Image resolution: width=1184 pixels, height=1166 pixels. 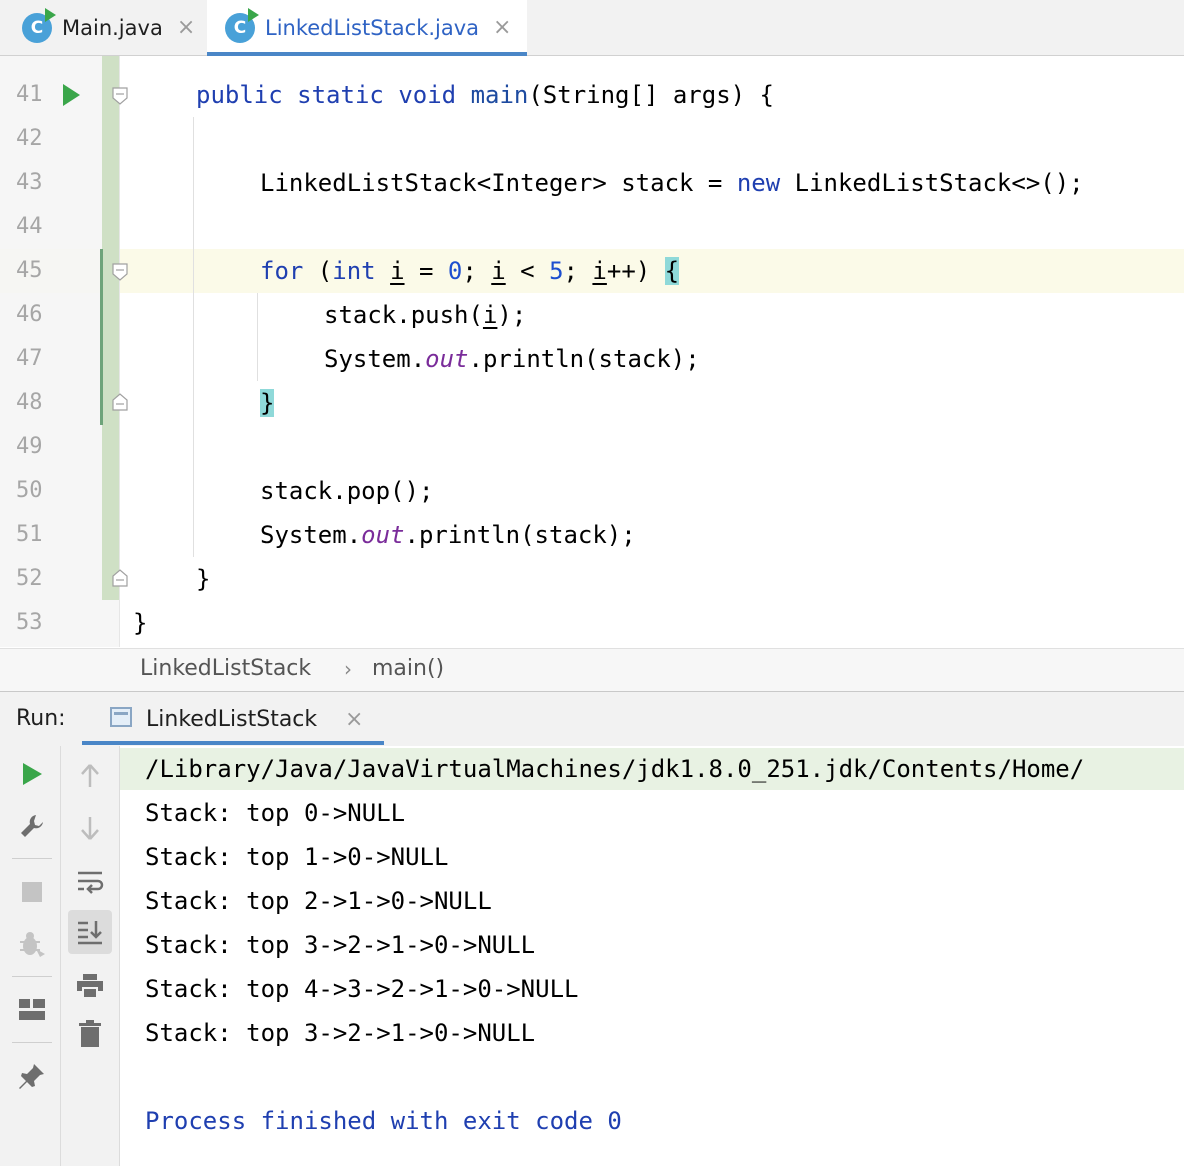 I want to click on layout-icon, so click(x=32, y=1010).